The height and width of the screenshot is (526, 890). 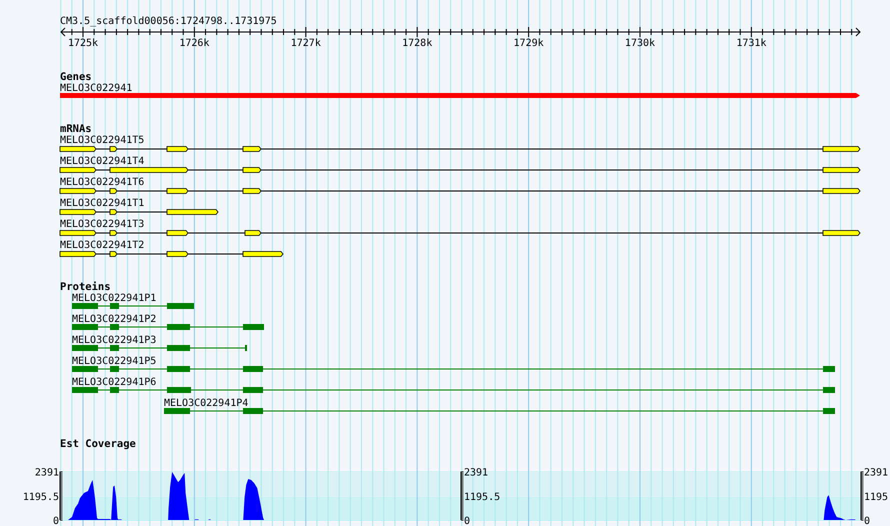 What do you see at coordinates (102, 245) in the screenshot?
I see `feature-label: MELO3C022941T2` at bounding box center [102, 245].